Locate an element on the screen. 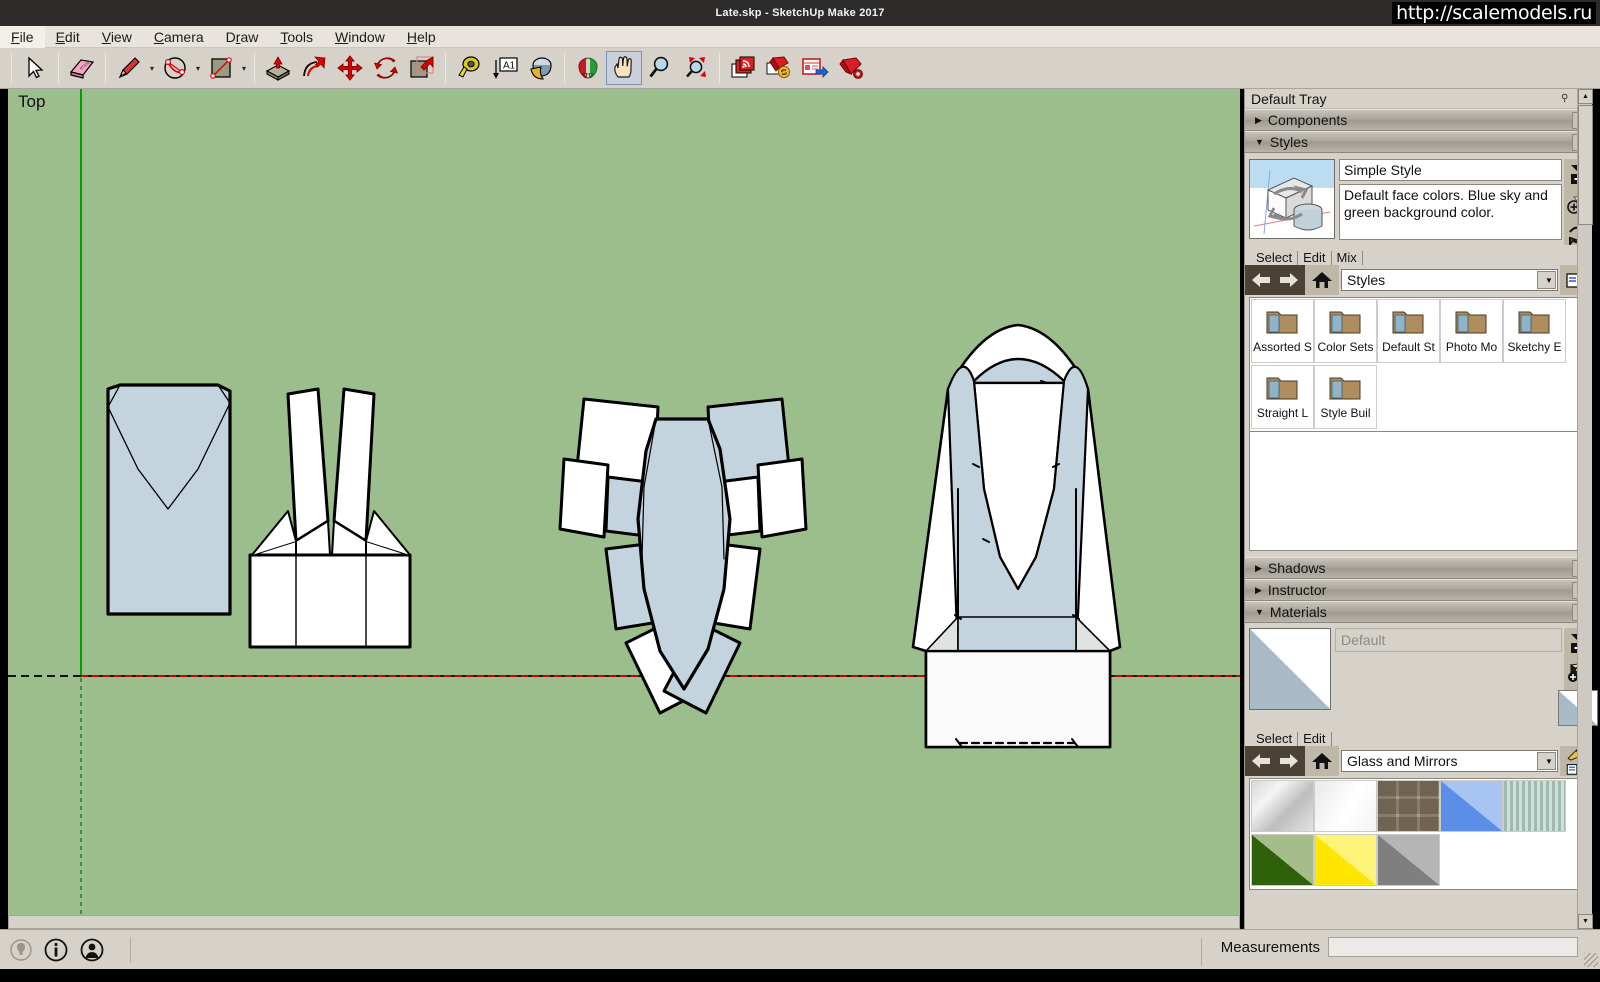 The image size is (1600, 982). resize-grip is located at coordinates (1591, 960).